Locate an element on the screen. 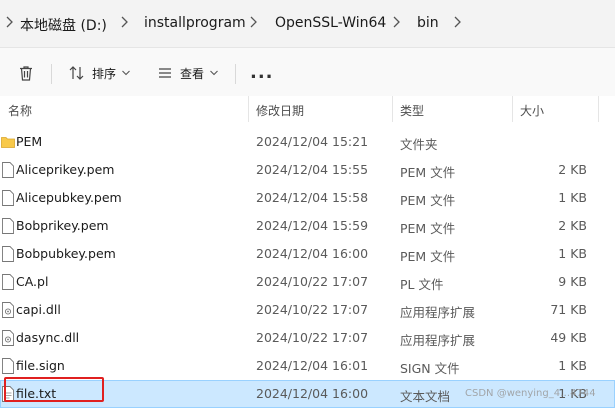  file-name: PEM is located at coordinates (29, 141).